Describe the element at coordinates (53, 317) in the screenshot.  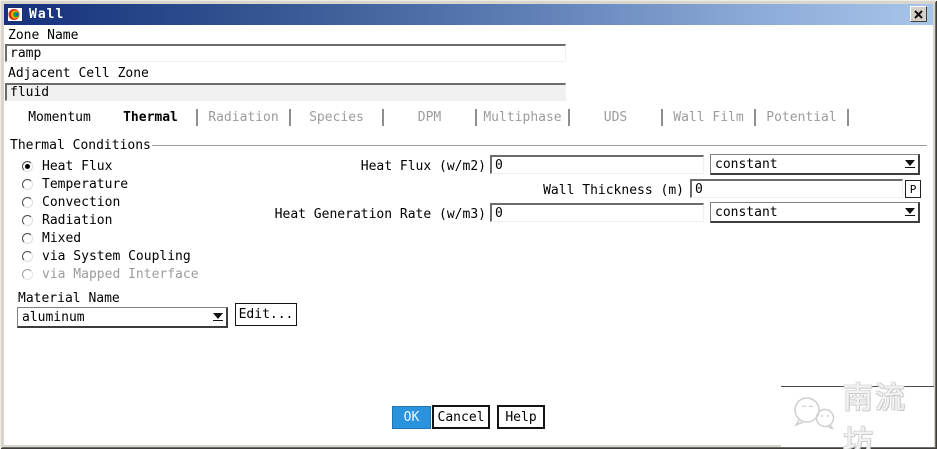
I see `dropdown-value: aluminum` at that location.